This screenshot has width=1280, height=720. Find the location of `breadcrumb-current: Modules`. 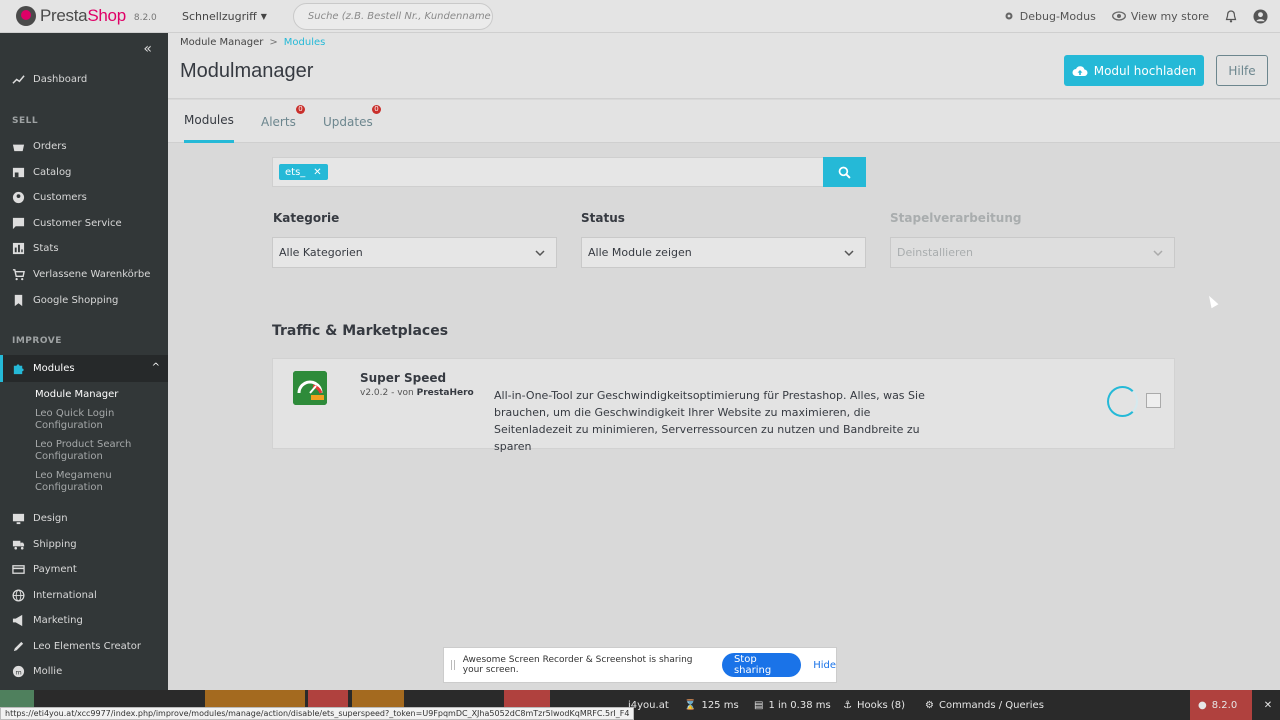

breadcrumb-current: Modules is located at coordinates (305, 42).